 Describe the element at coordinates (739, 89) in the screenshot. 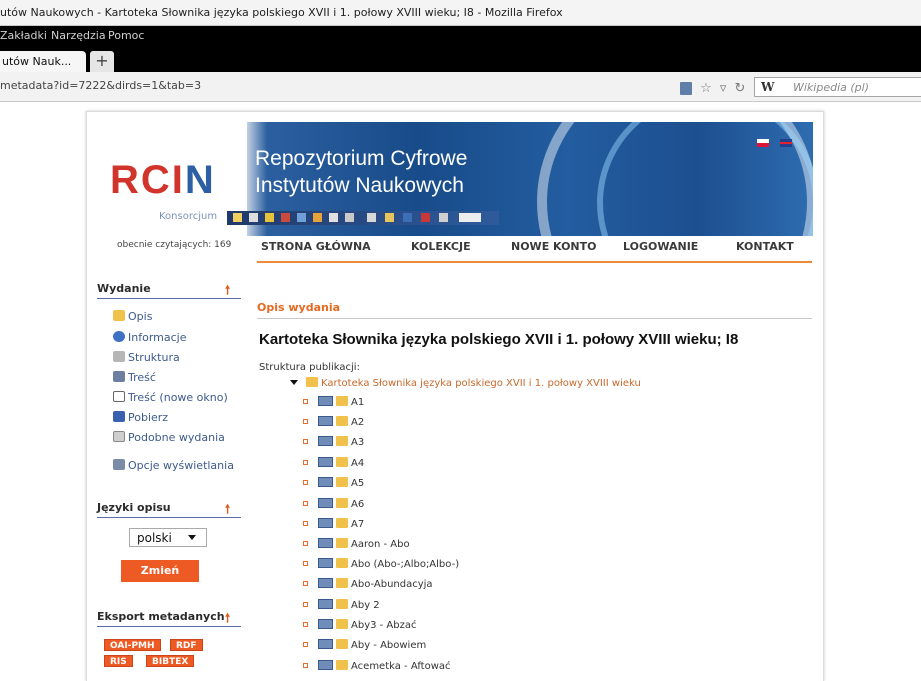

I see `reload-icon: ↻` at that location.